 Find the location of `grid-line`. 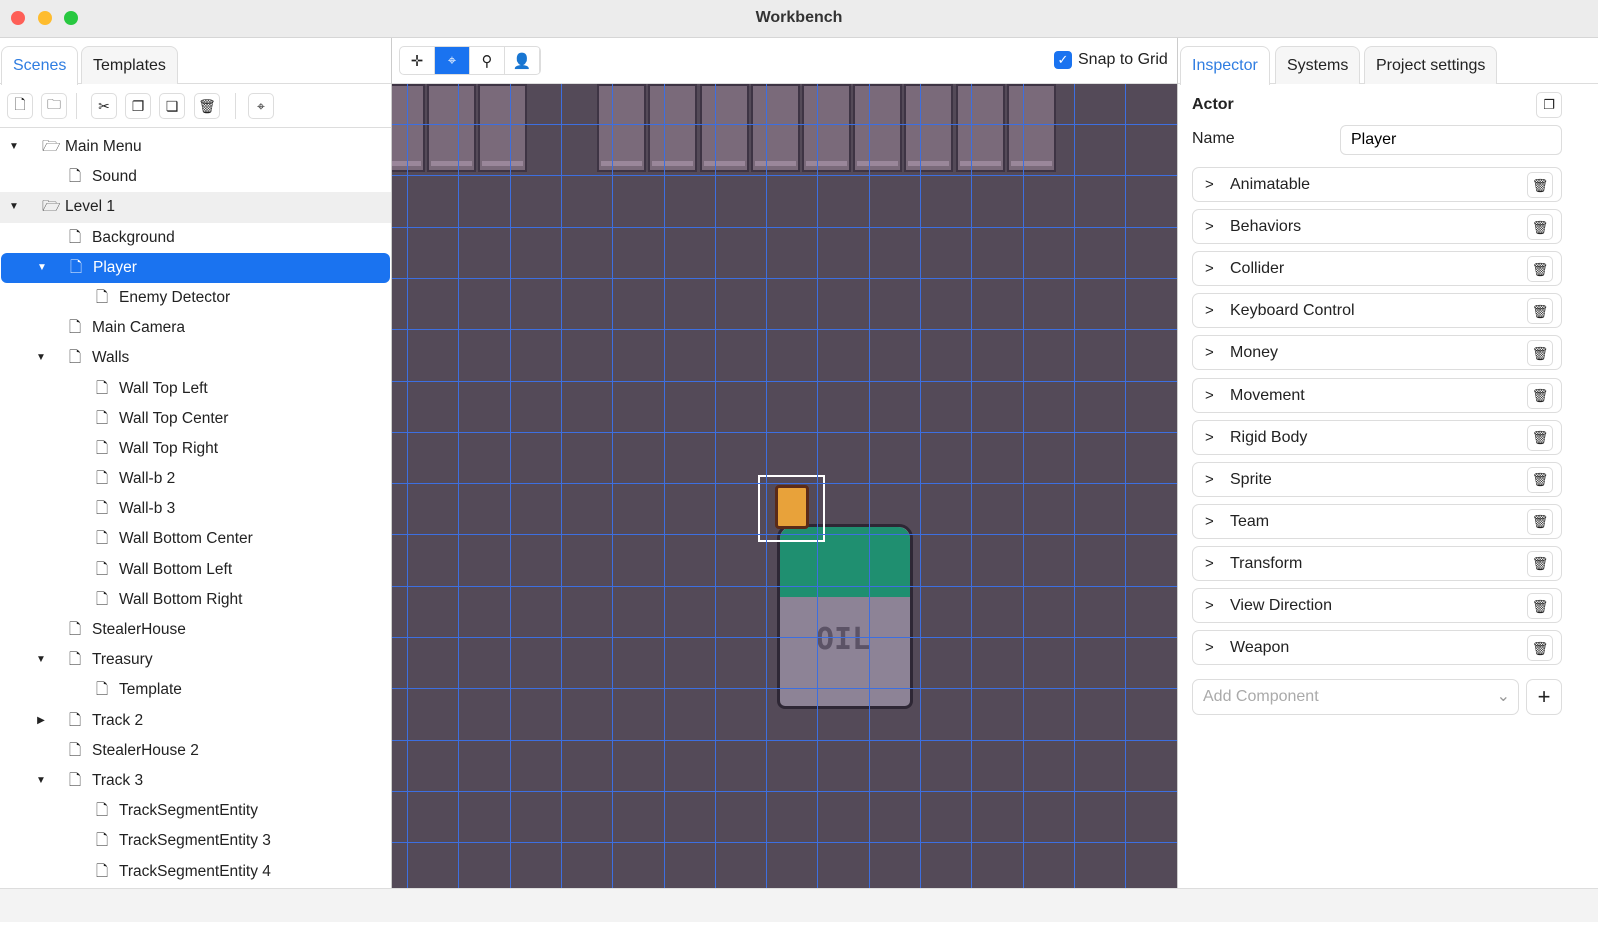

grid-line is located at coordinates (784, 278).